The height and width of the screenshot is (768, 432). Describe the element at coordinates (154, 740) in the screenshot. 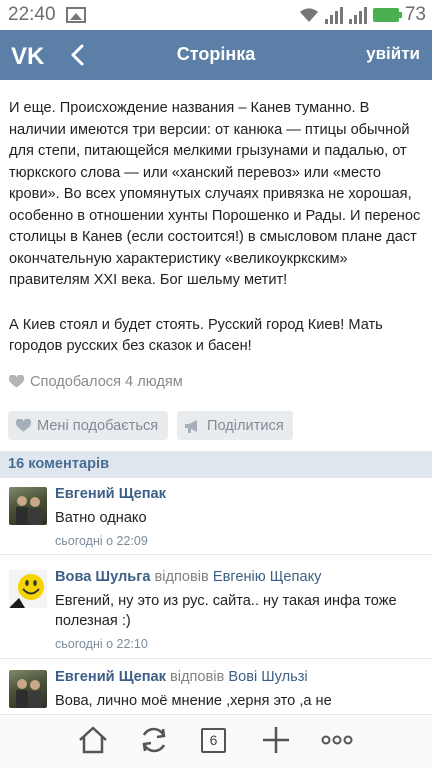

I see `refresh-icon` at that location.